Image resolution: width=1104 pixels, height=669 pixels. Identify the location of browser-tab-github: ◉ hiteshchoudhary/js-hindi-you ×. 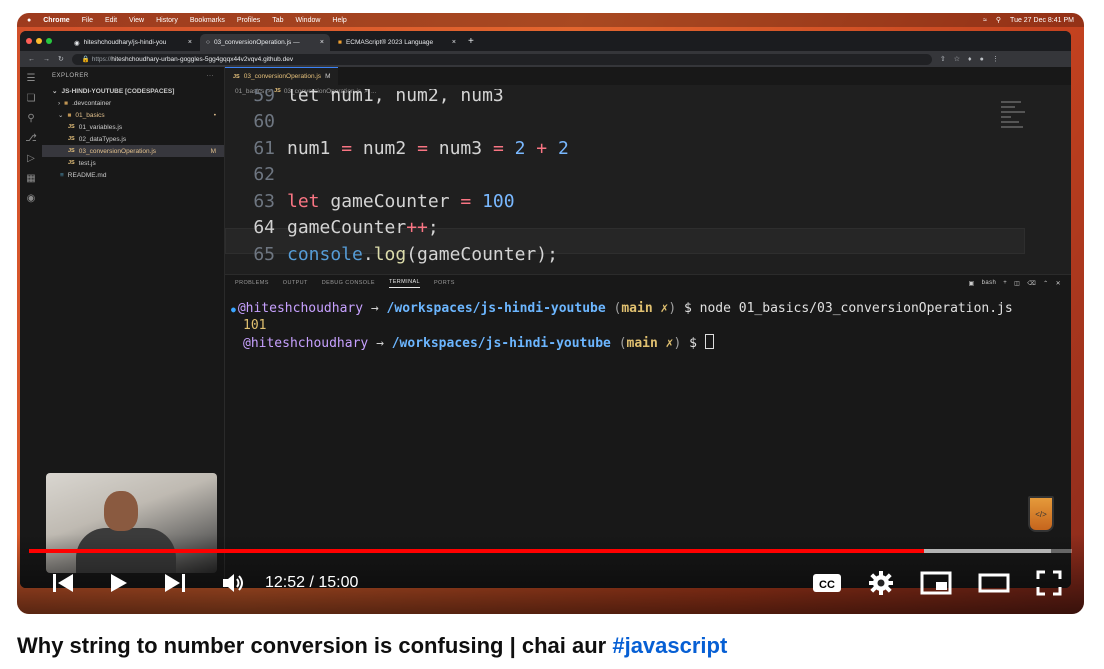
(133, 42).